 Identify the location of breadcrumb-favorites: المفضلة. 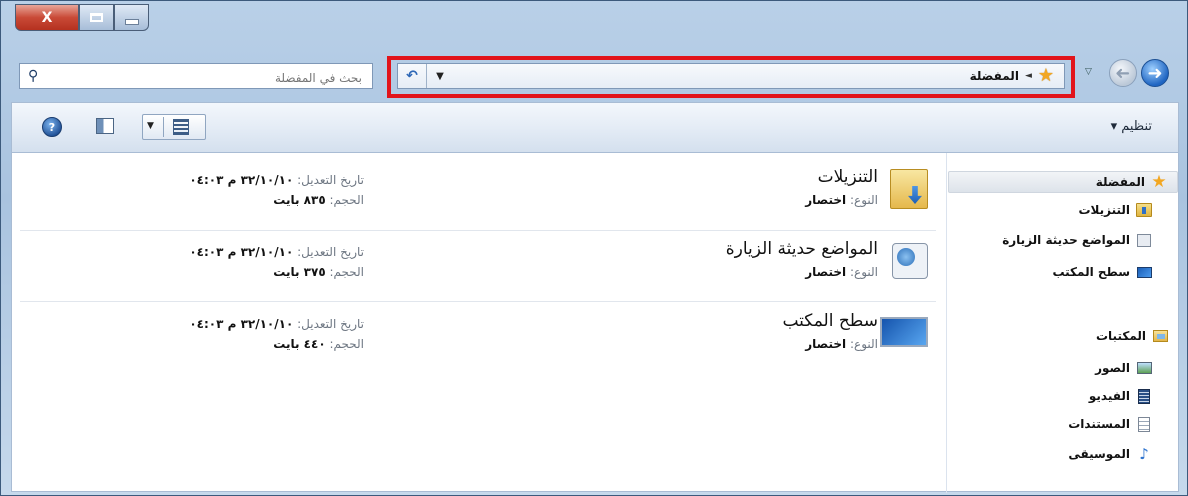
(994, 76).